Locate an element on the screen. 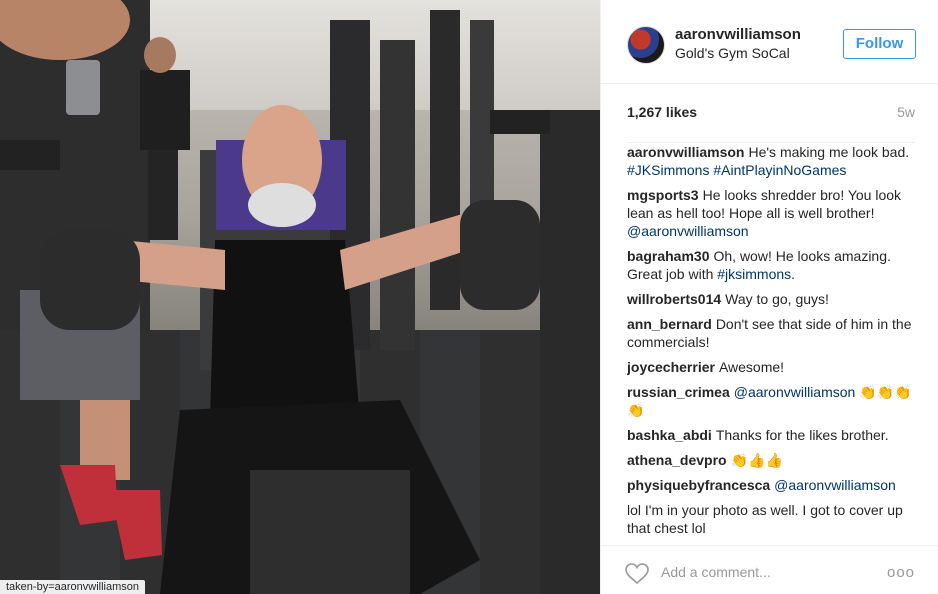 The height and width of the screenshot is (594, 938). comment-item: bashka_abdi Thanks for the likes brother. is located at coordinates (771, 435).